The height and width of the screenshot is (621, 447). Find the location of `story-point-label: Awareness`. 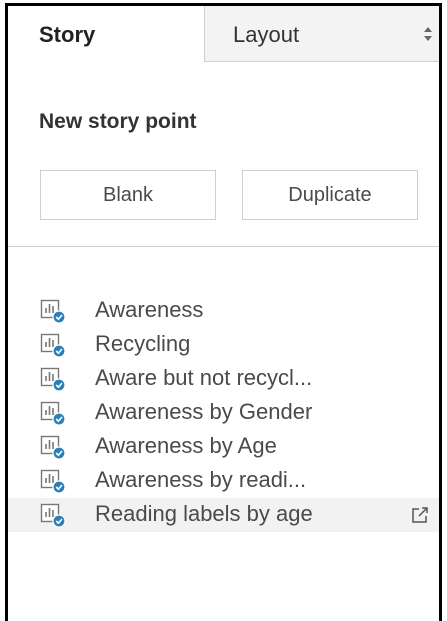

story-point-label: Awareness is located at coordinates (149, 309).